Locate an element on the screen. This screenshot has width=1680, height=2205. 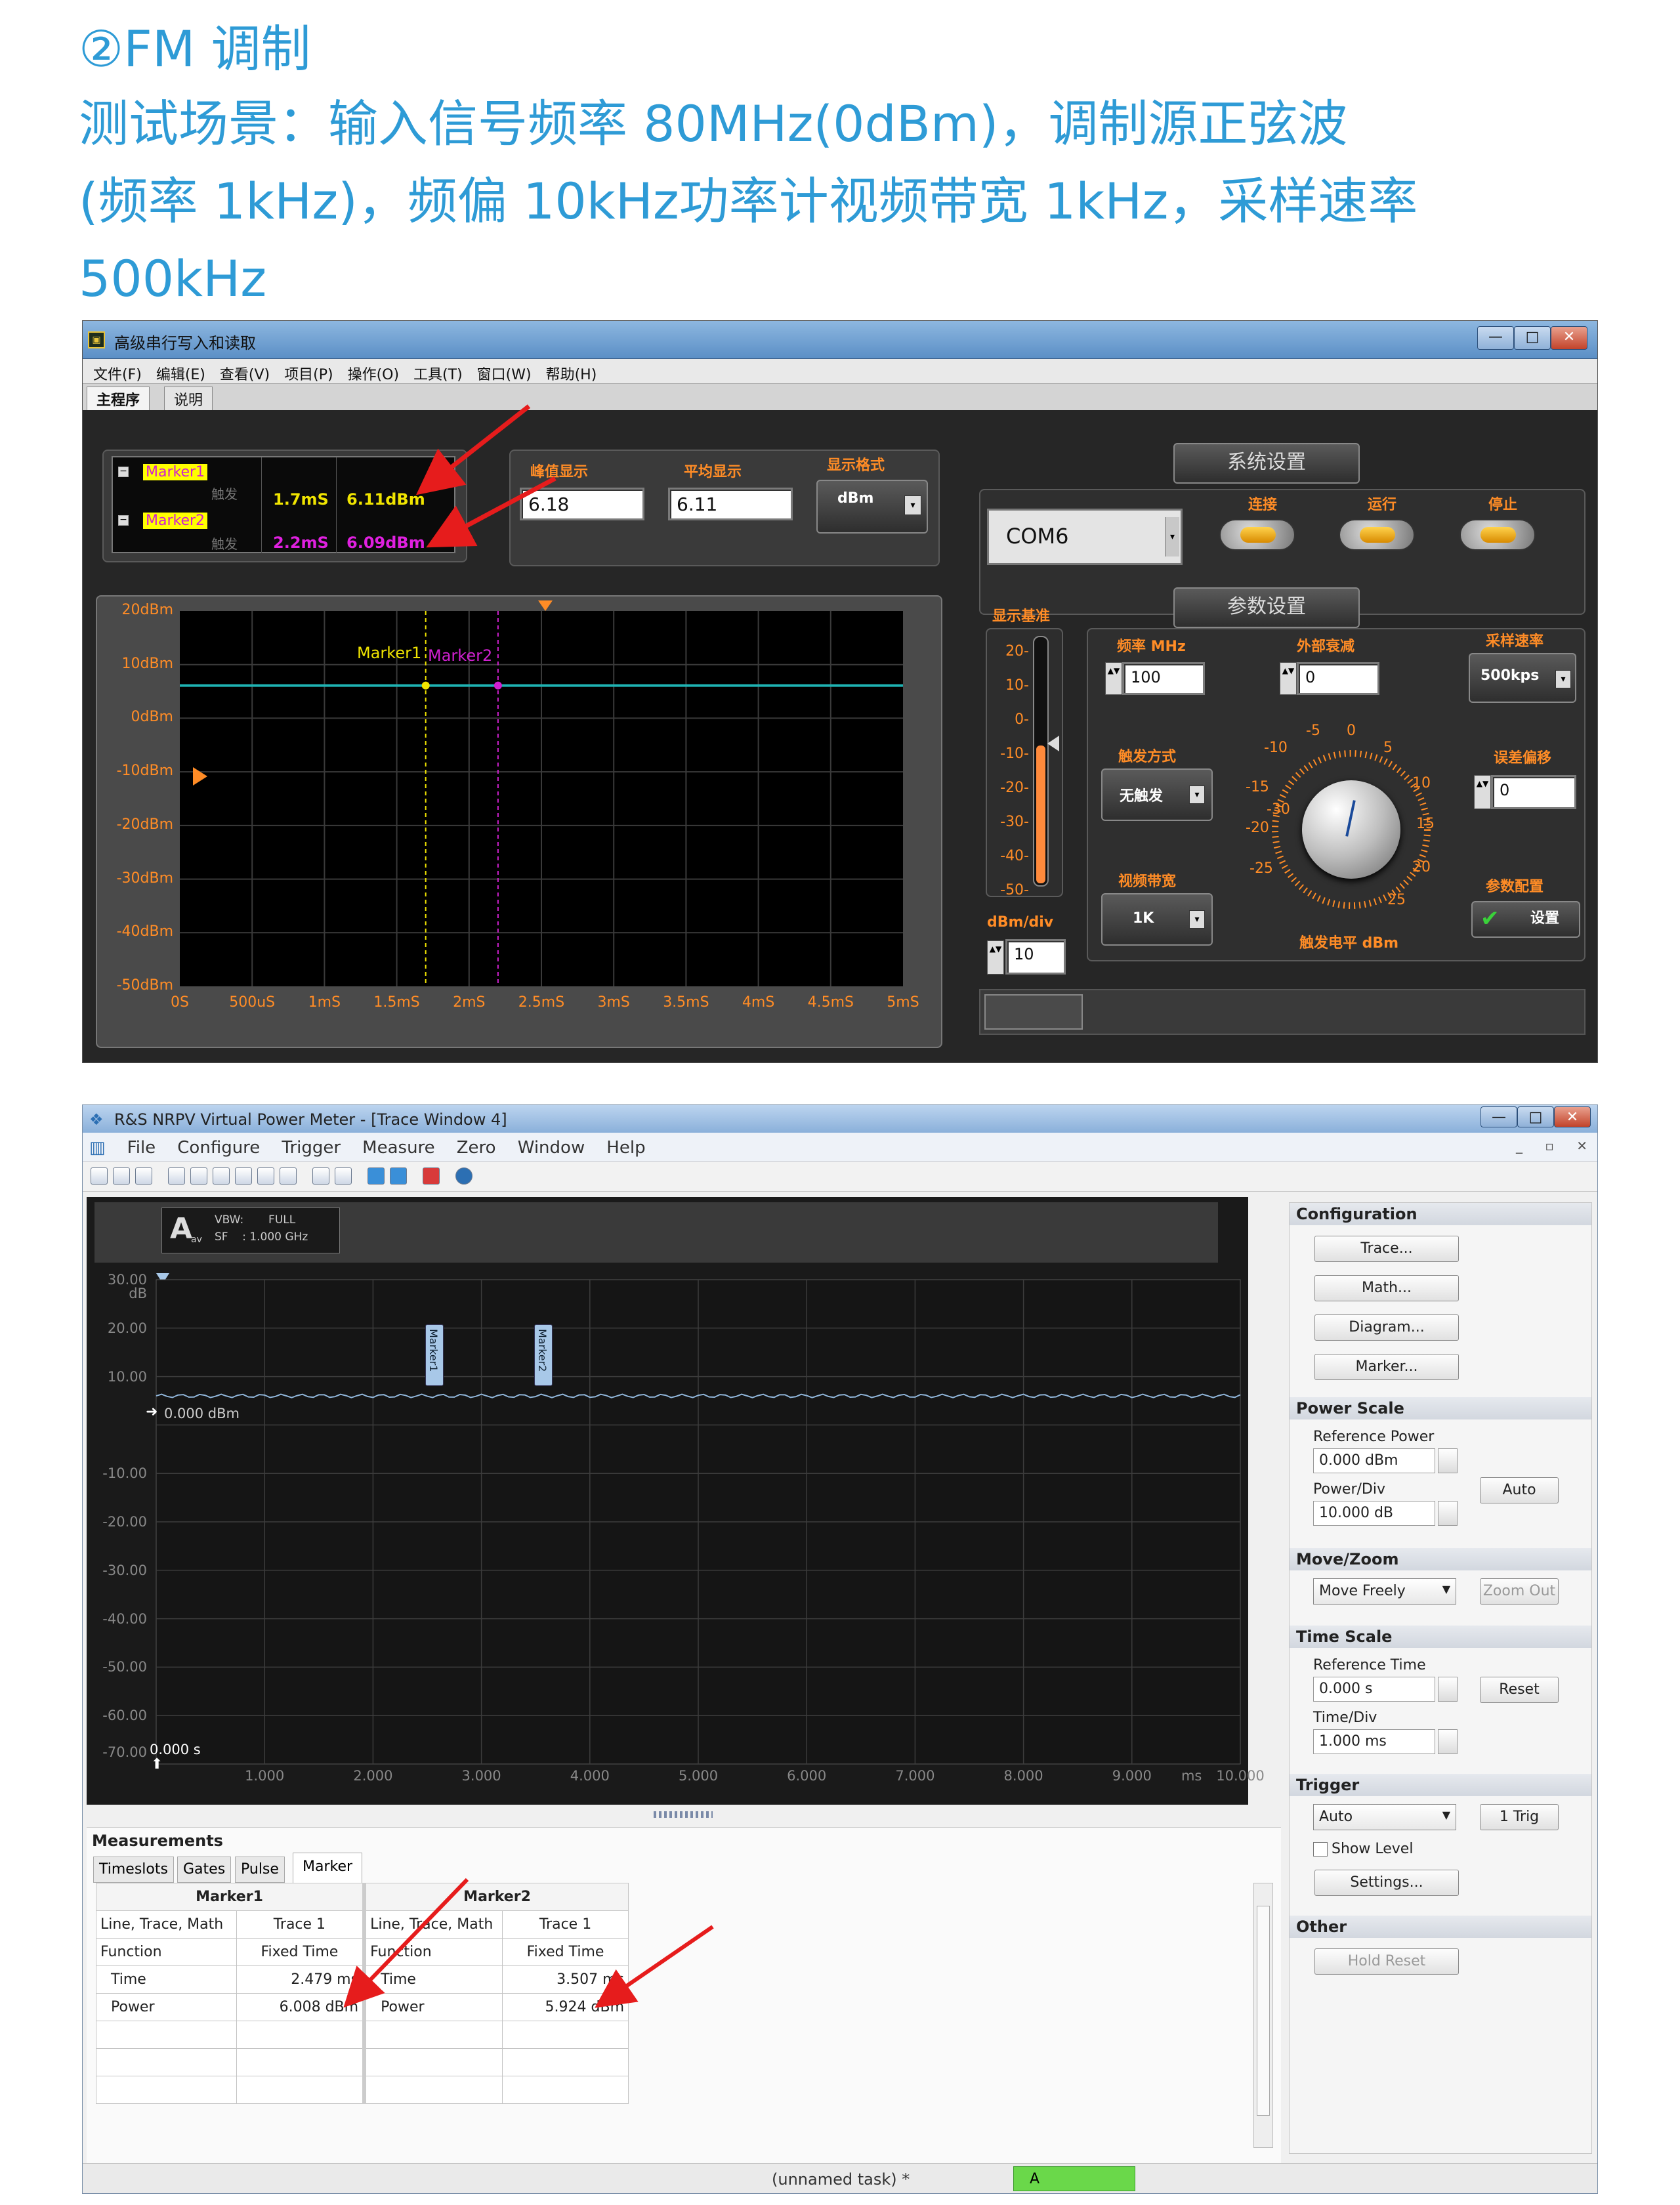
scenario-line-3: 500kHz is located at coordinates (173, 278).